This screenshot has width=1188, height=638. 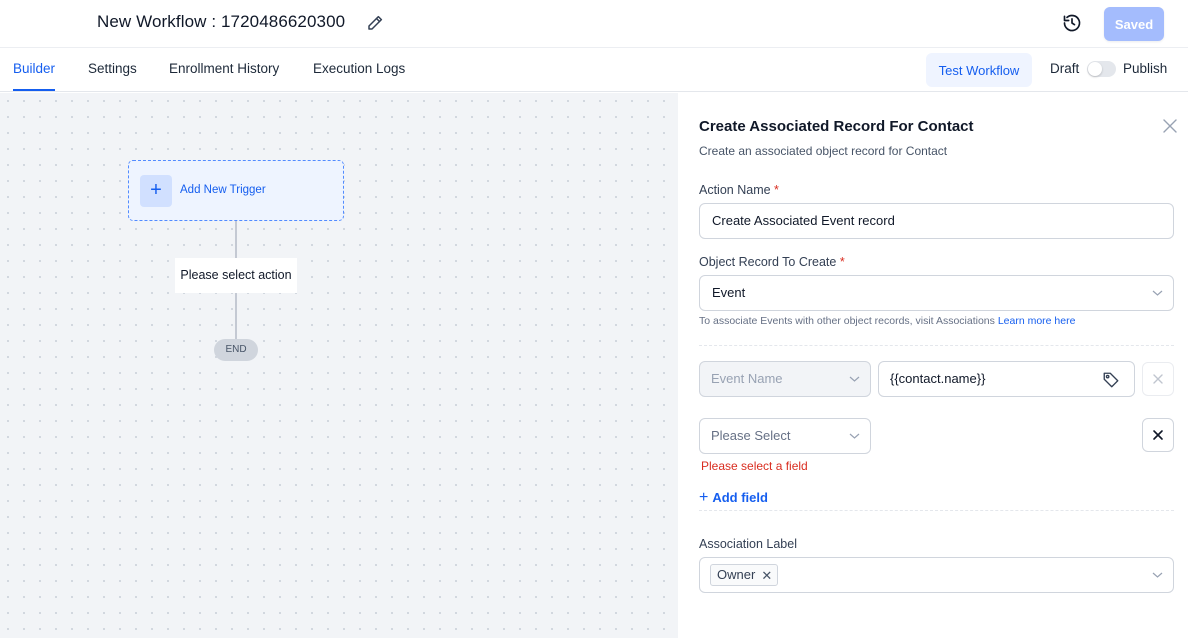 I want to click on field-select-empty: Please Select, so click(x=785, y=436).